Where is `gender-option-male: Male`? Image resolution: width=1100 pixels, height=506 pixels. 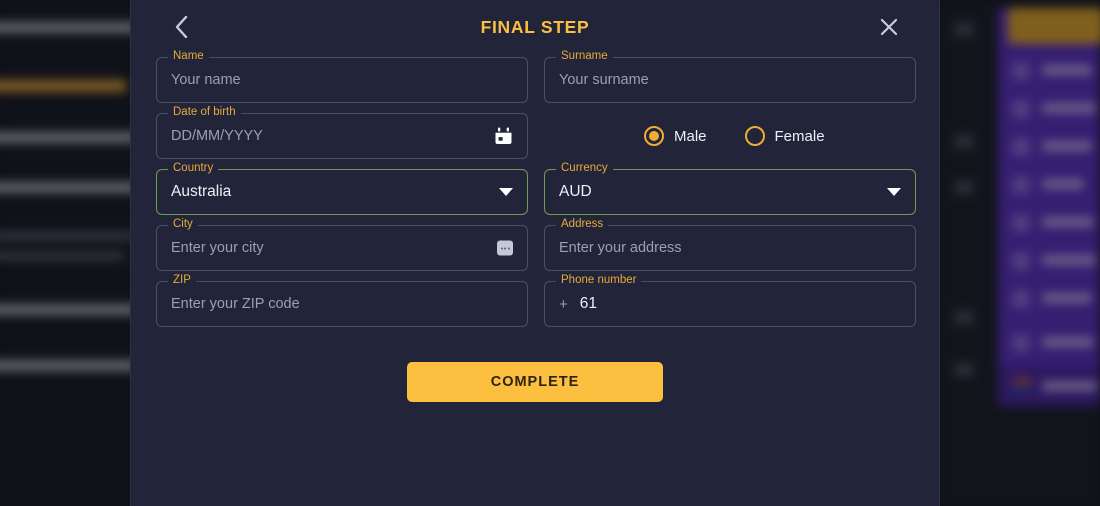
gender-option-male: Male is located at coordinates (675, 136).